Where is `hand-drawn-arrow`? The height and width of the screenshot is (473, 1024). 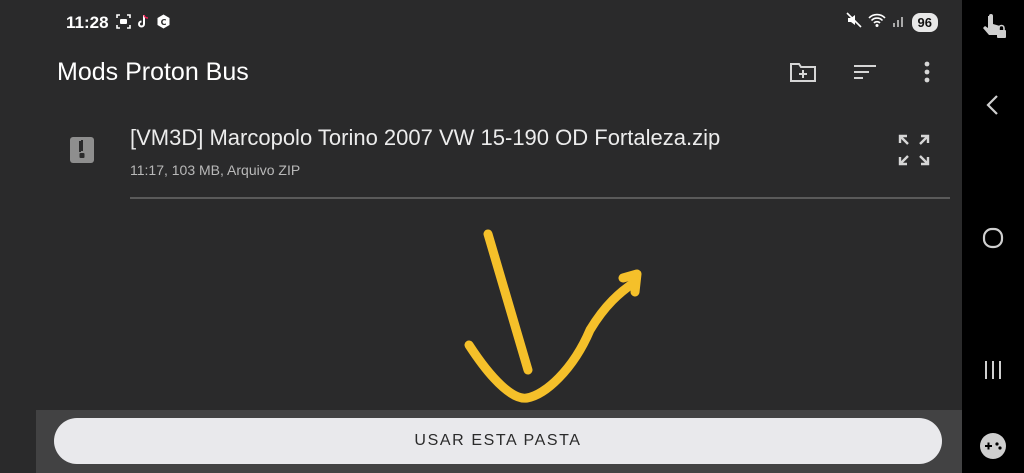
hand-drawn-arrow is located at coordinates (553, 316).